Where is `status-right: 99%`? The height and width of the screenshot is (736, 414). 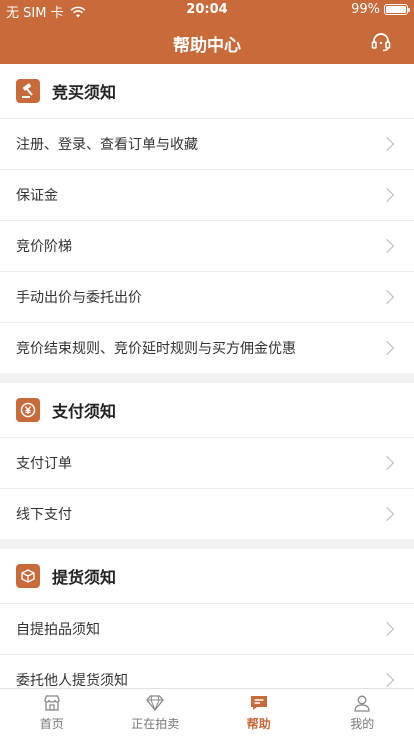
status-right: 99% is located at coordinates (380, 9).